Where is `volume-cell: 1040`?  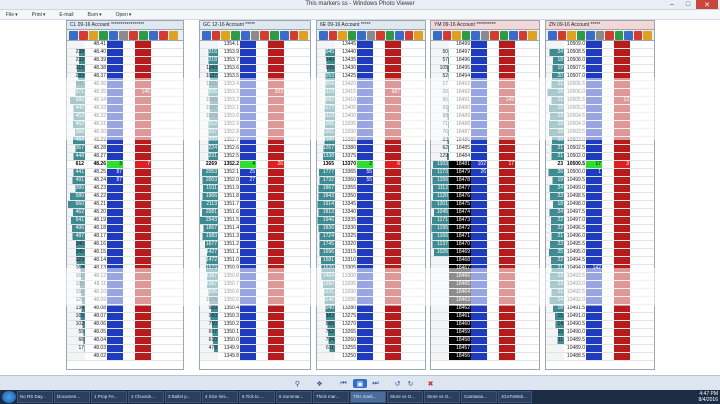
volume-cell: 1040 is located at coordinates (326, 308).